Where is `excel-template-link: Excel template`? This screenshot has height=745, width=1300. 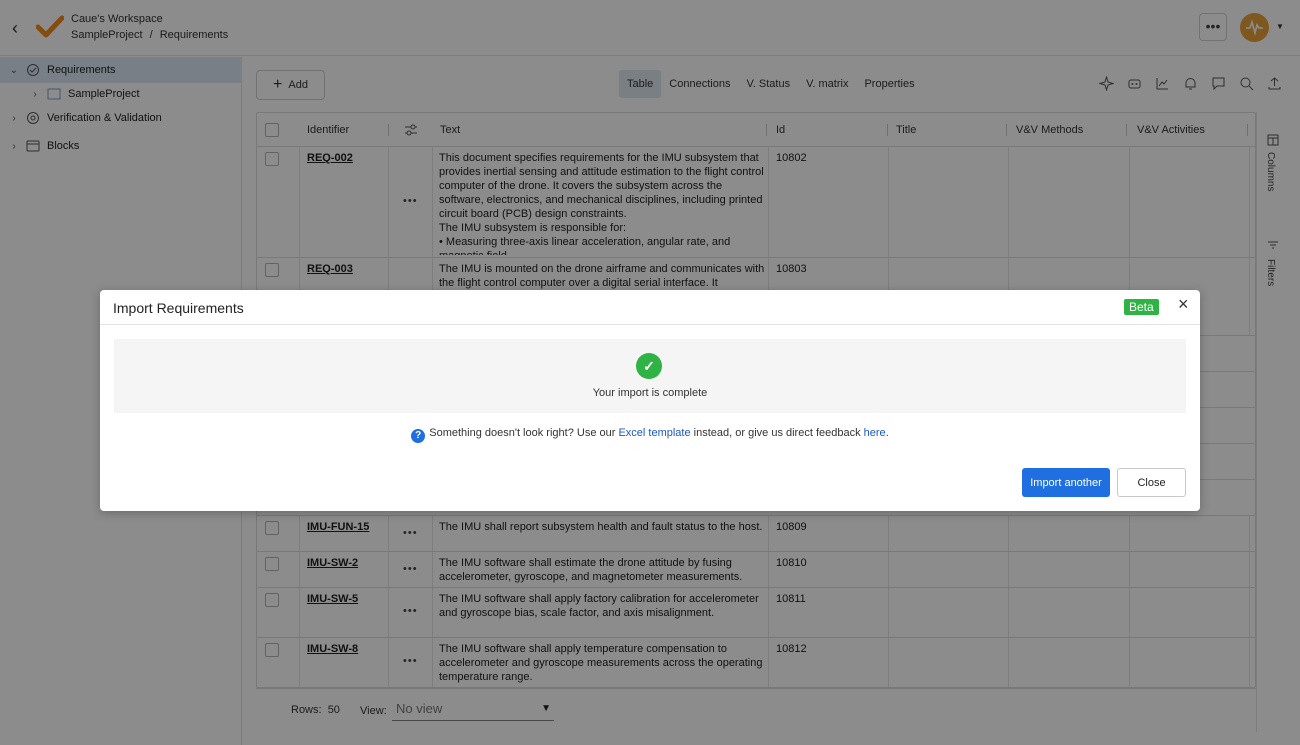
excel-template-link: Excel template is located at coordinates (654, 433).